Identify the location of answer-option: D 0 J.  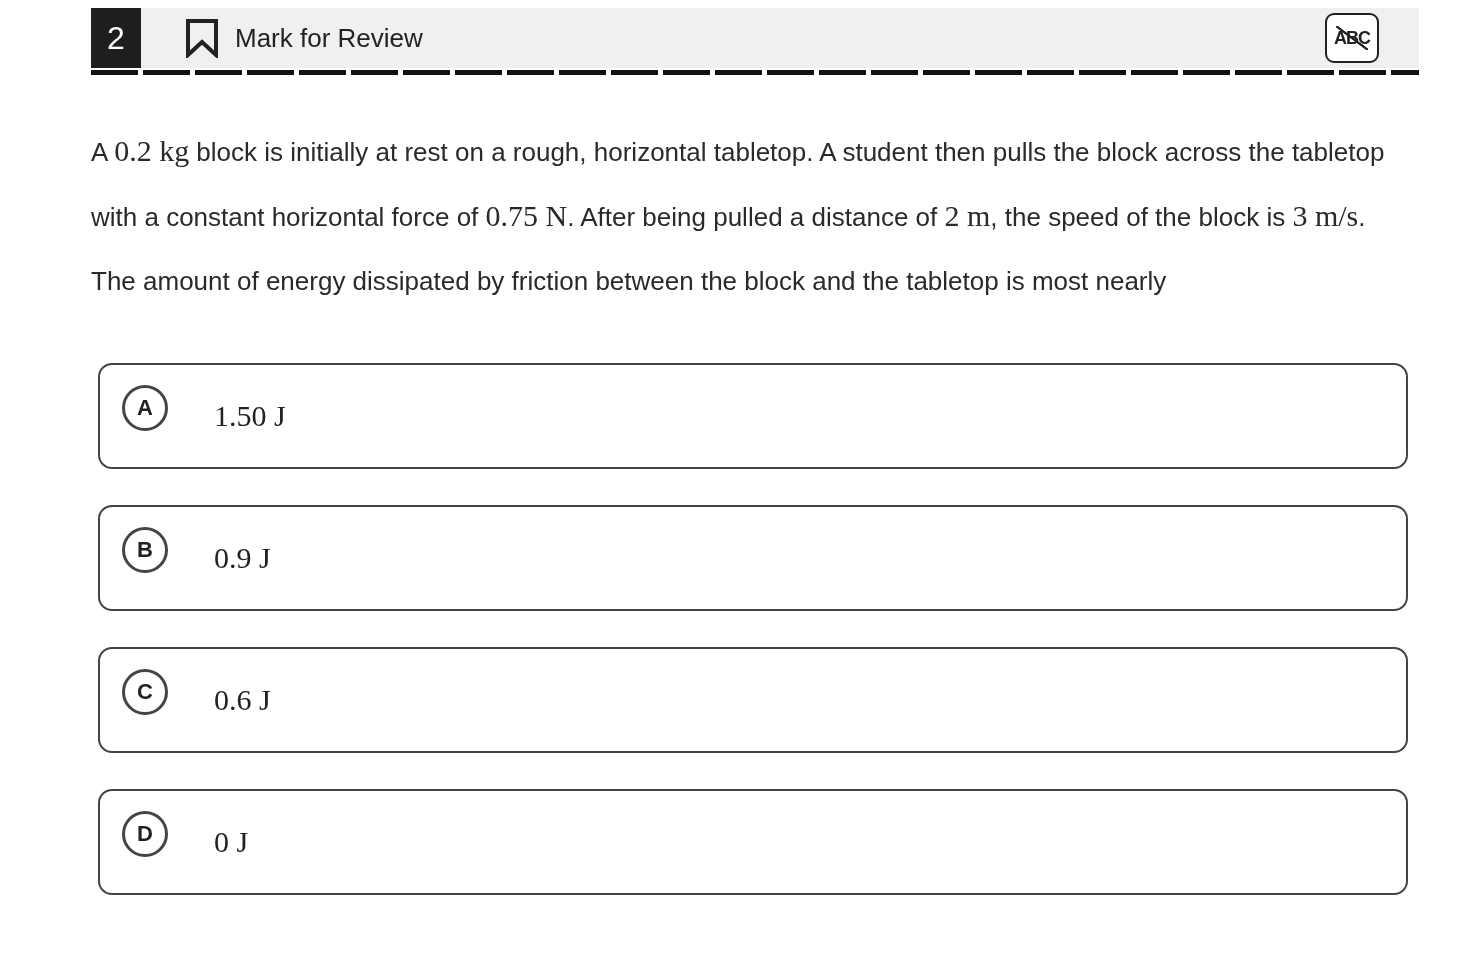
(753, 842).